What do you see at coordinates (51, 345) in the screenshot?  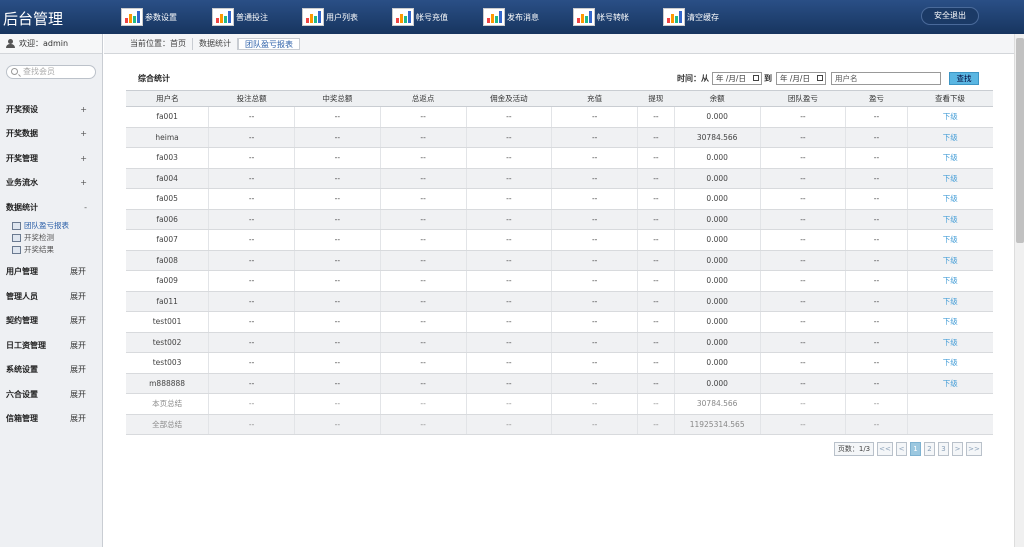 I see `sidebar-item: 日工资管理 展开` at bounding box center [51, 345].